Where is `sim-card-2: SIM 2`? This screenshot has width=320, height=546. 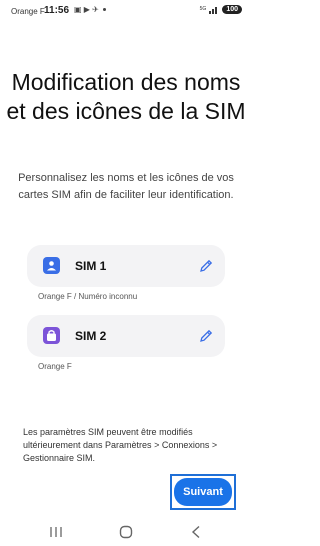
sim-card-2: SIM 2 is located at coordinates (126, 336).